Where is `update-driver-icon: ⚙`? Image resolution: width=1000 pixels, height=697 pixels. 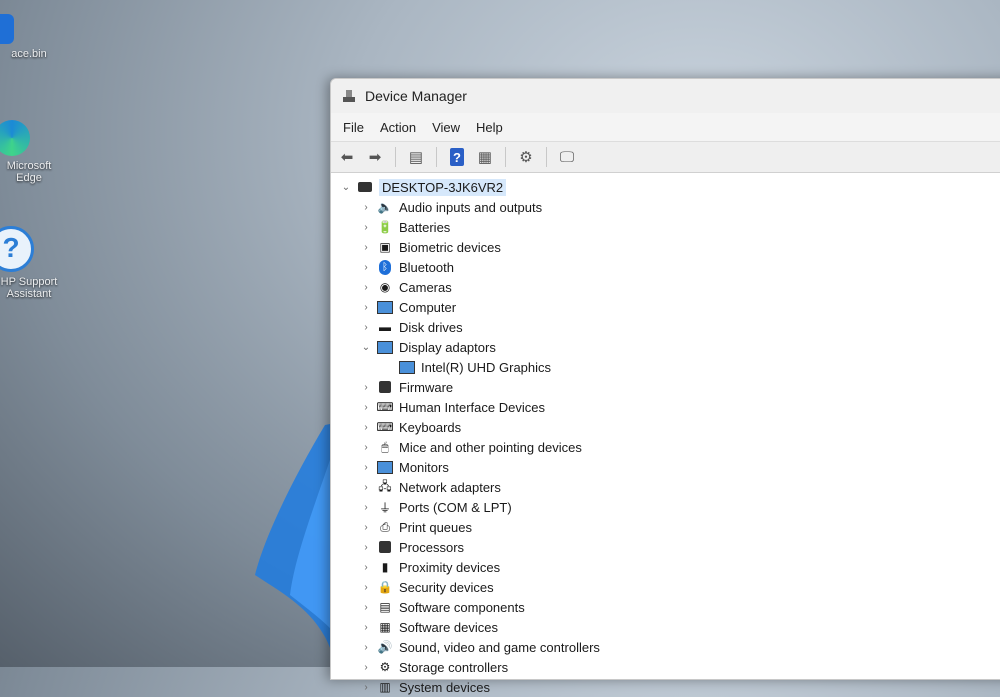
update-driver-icon: ⚙ is located at coordinates (526, 157).